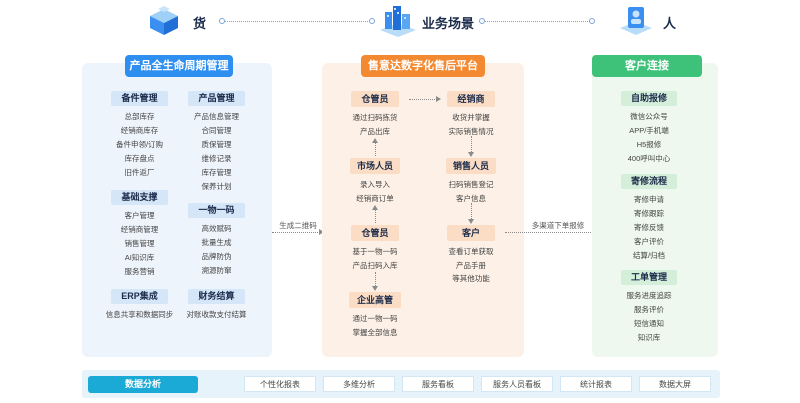 Image resolution: width=800 pixels, height=403 pixels. Describe the element at coordinates (216, 210) in the screenshot. I see `section-title: 一物一码` at that location.